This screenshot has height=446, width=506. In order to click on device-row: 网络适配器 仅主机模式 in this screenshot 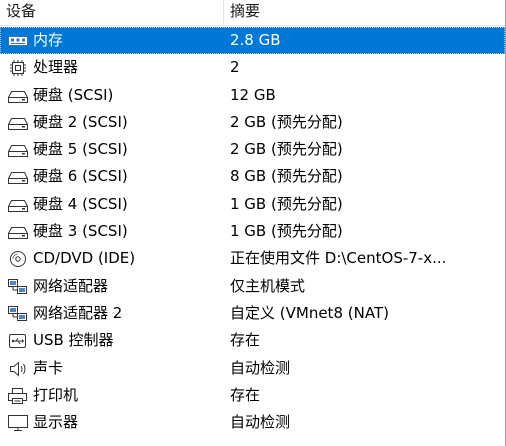, I will do `click(252, 286)`.